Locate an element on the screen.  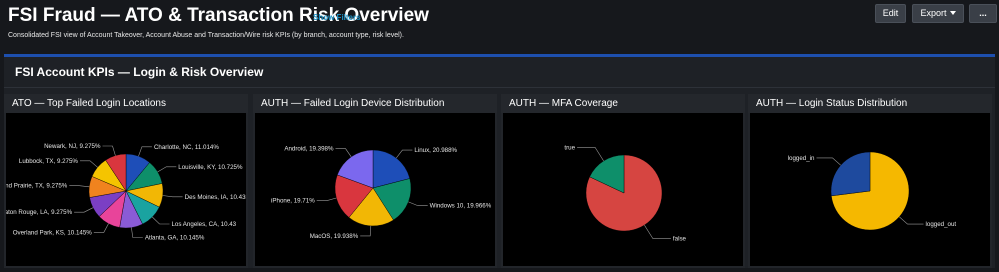
slice-label-des-moines-ia: Des Moines, IA, 10.435 is located at coordinates (215, 197).